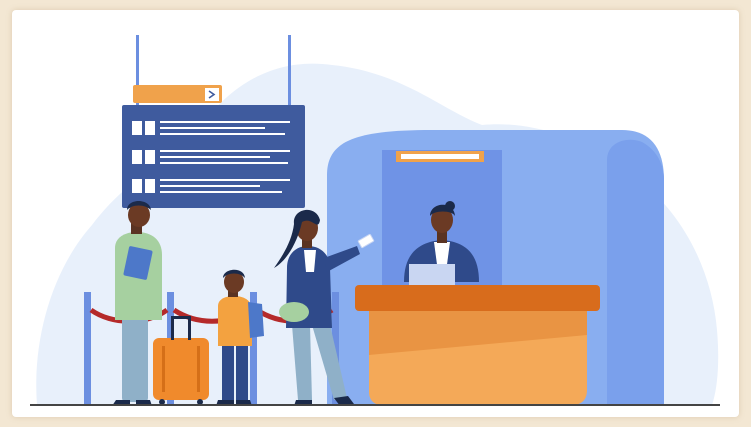 Image resolution: width=751 pixels, height=427 pixels. I want to click on backpack-icon, so click(256, 320).